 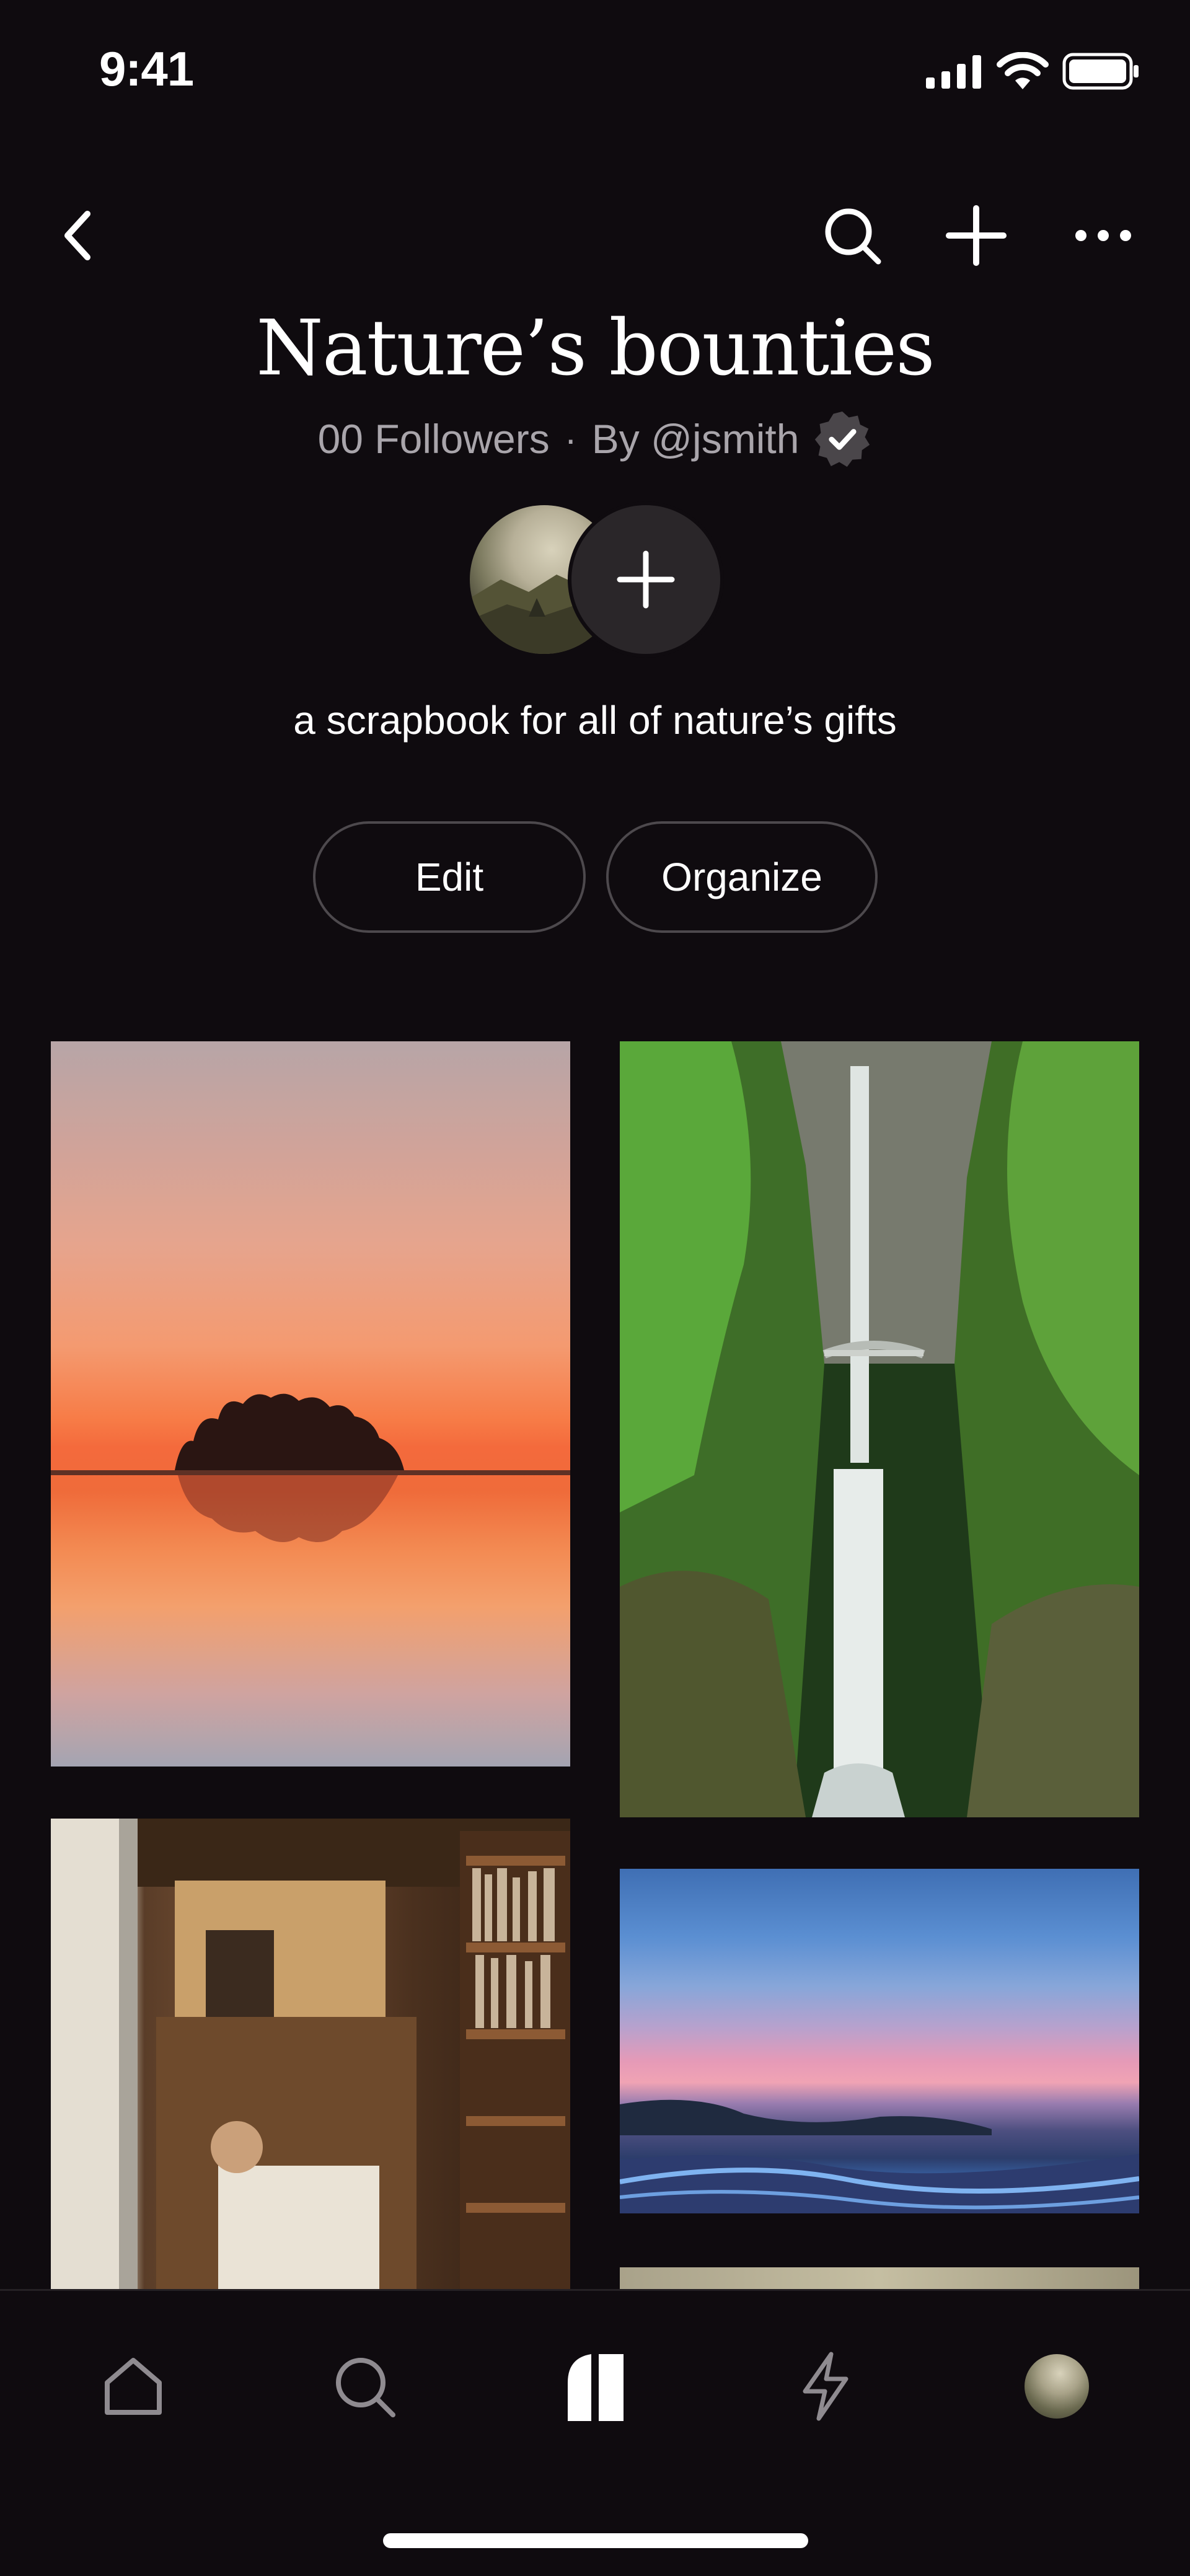 I want to click on board-meta: 00 Followers · By @jsmith, so click(x=595, y=439).